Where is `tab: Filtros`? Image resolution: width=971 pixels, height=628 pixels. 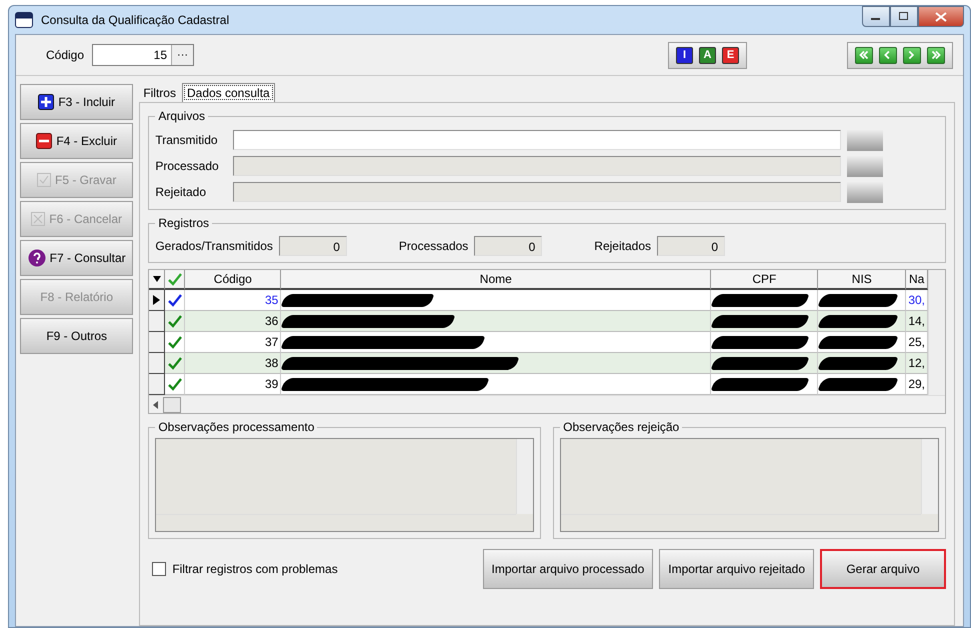
tab: Filtros is located at coordinates (159, 93).